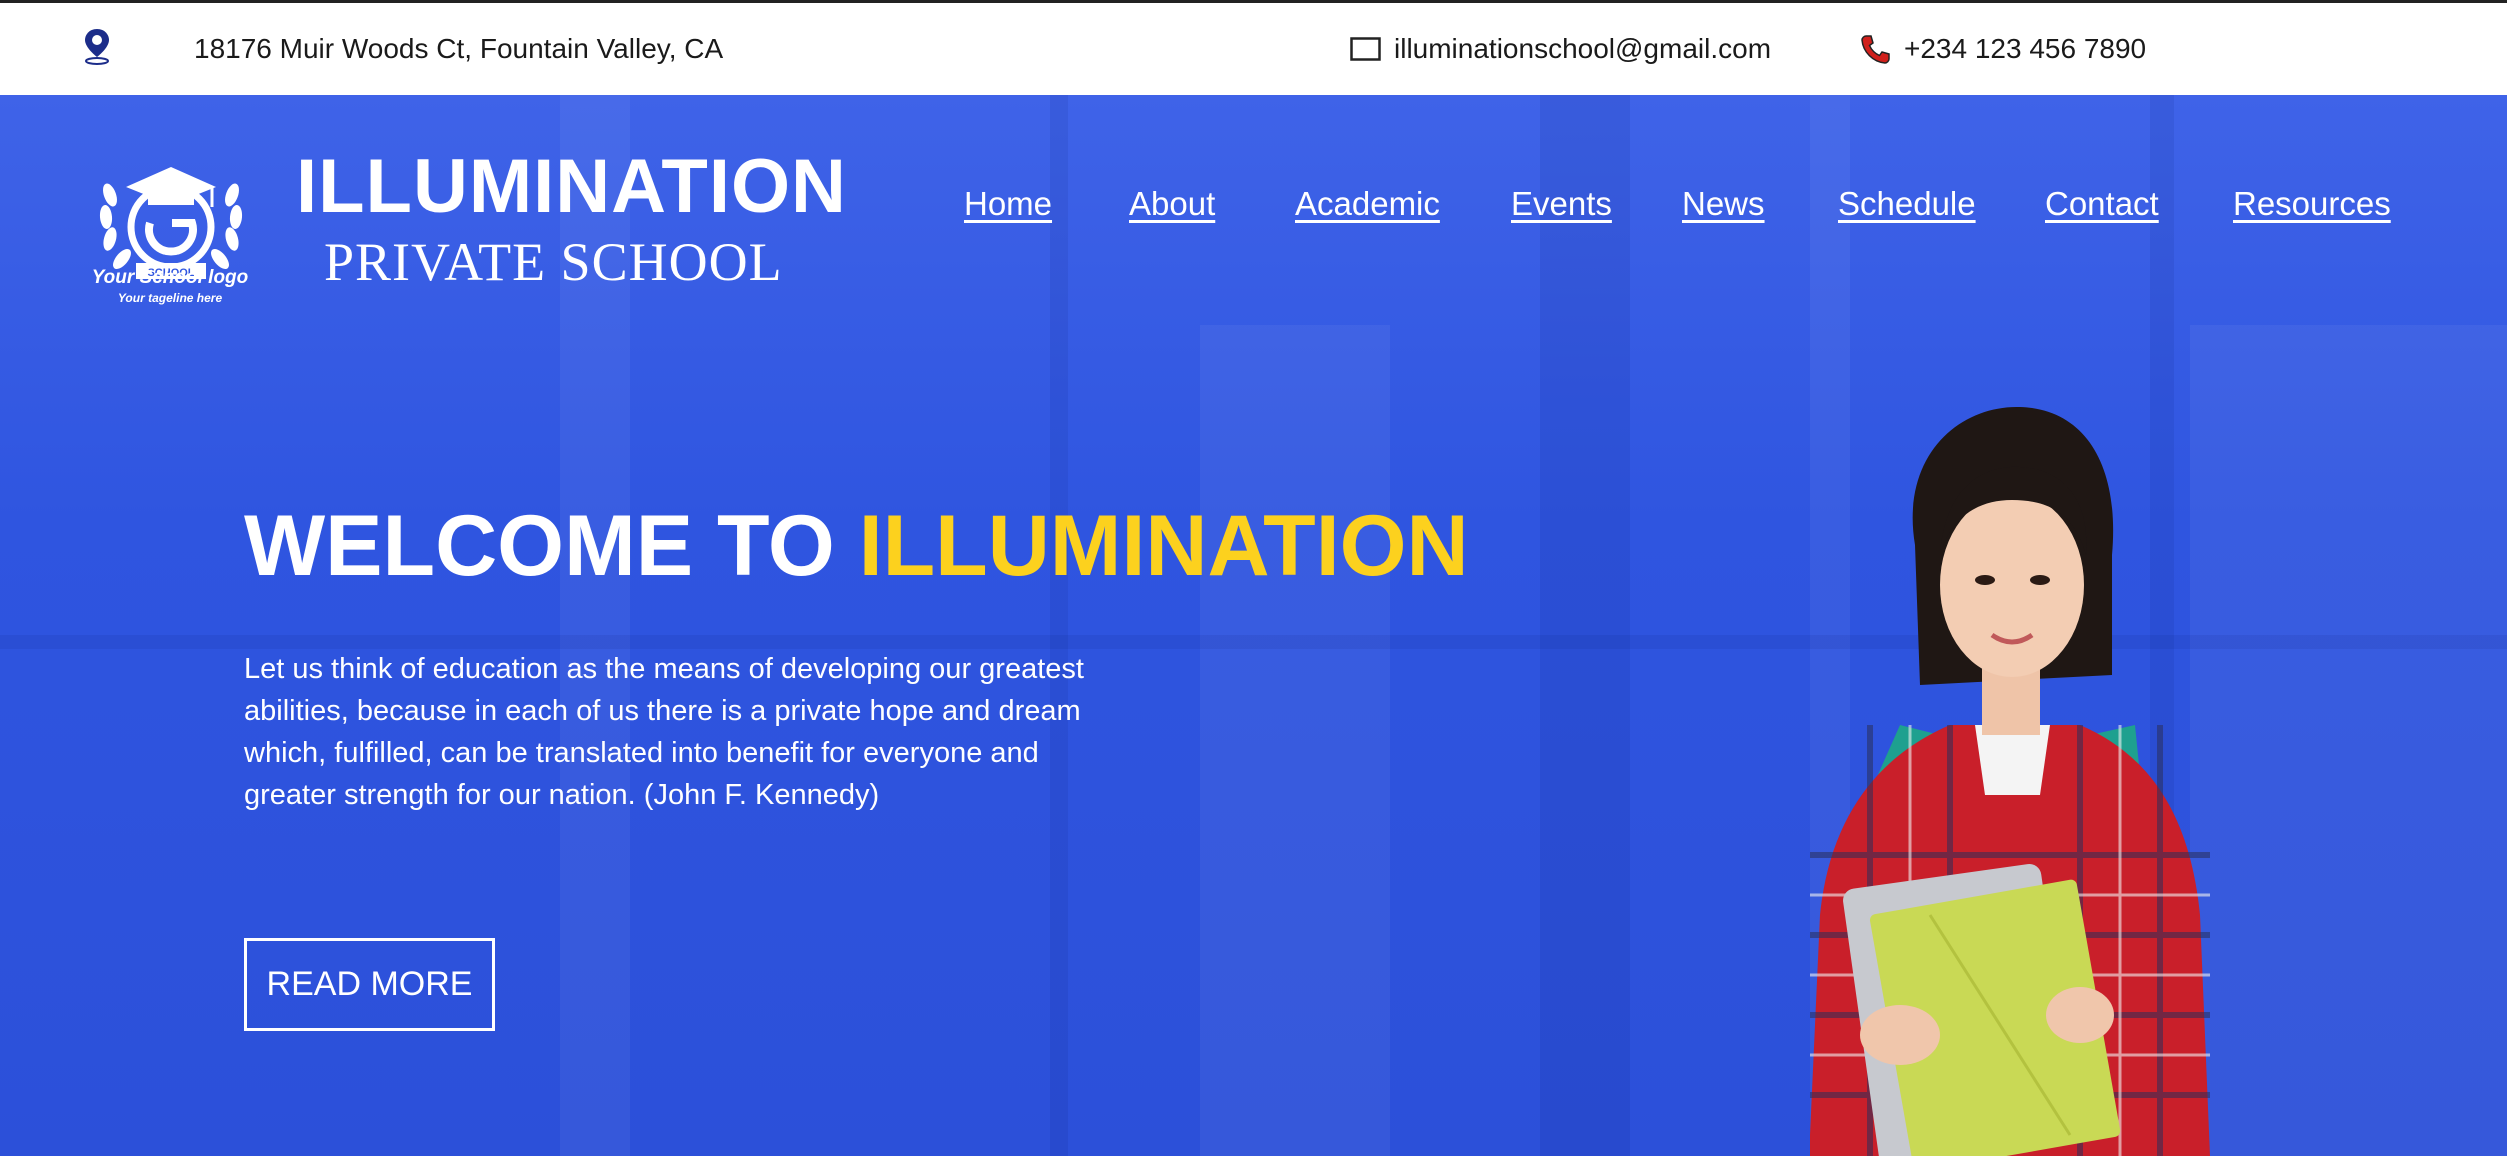 The height and width of the screenshot is (1156, 2507). I want to click on nav-item-resources: Resources, so click(2312, 204).